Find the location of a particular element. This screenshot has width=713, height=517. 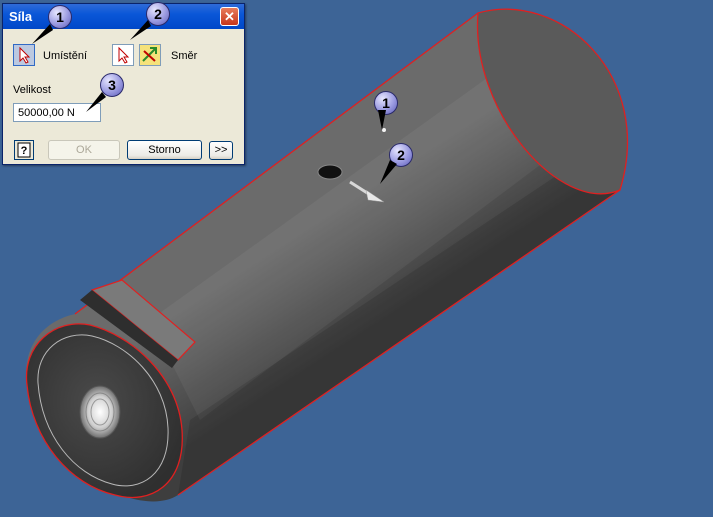

direction-select-button is located at coordinates (123, 55).